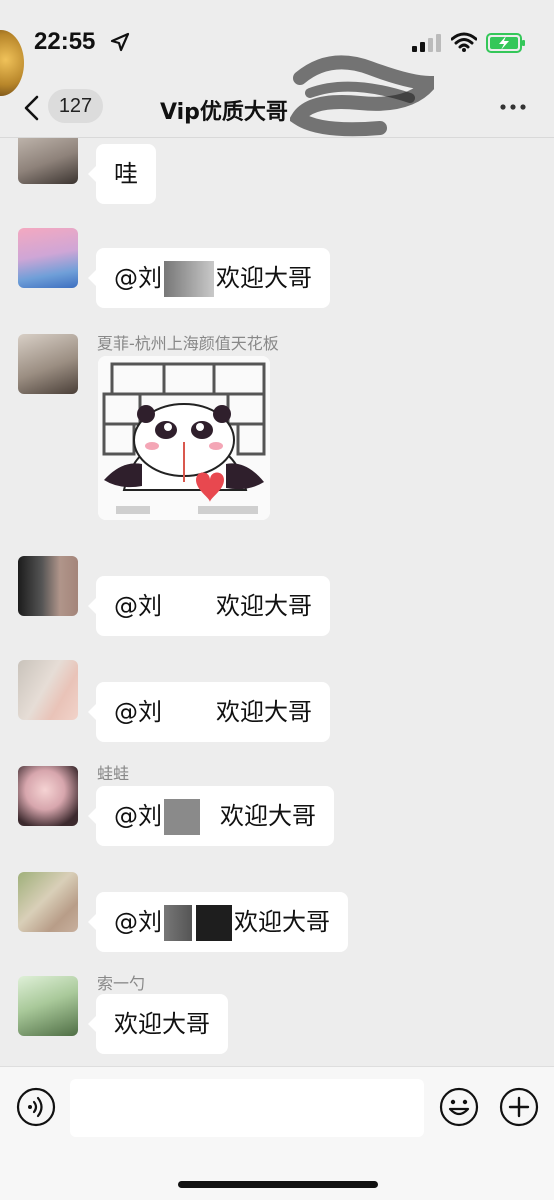  I want to click on input-bar, so click(277, 1133).